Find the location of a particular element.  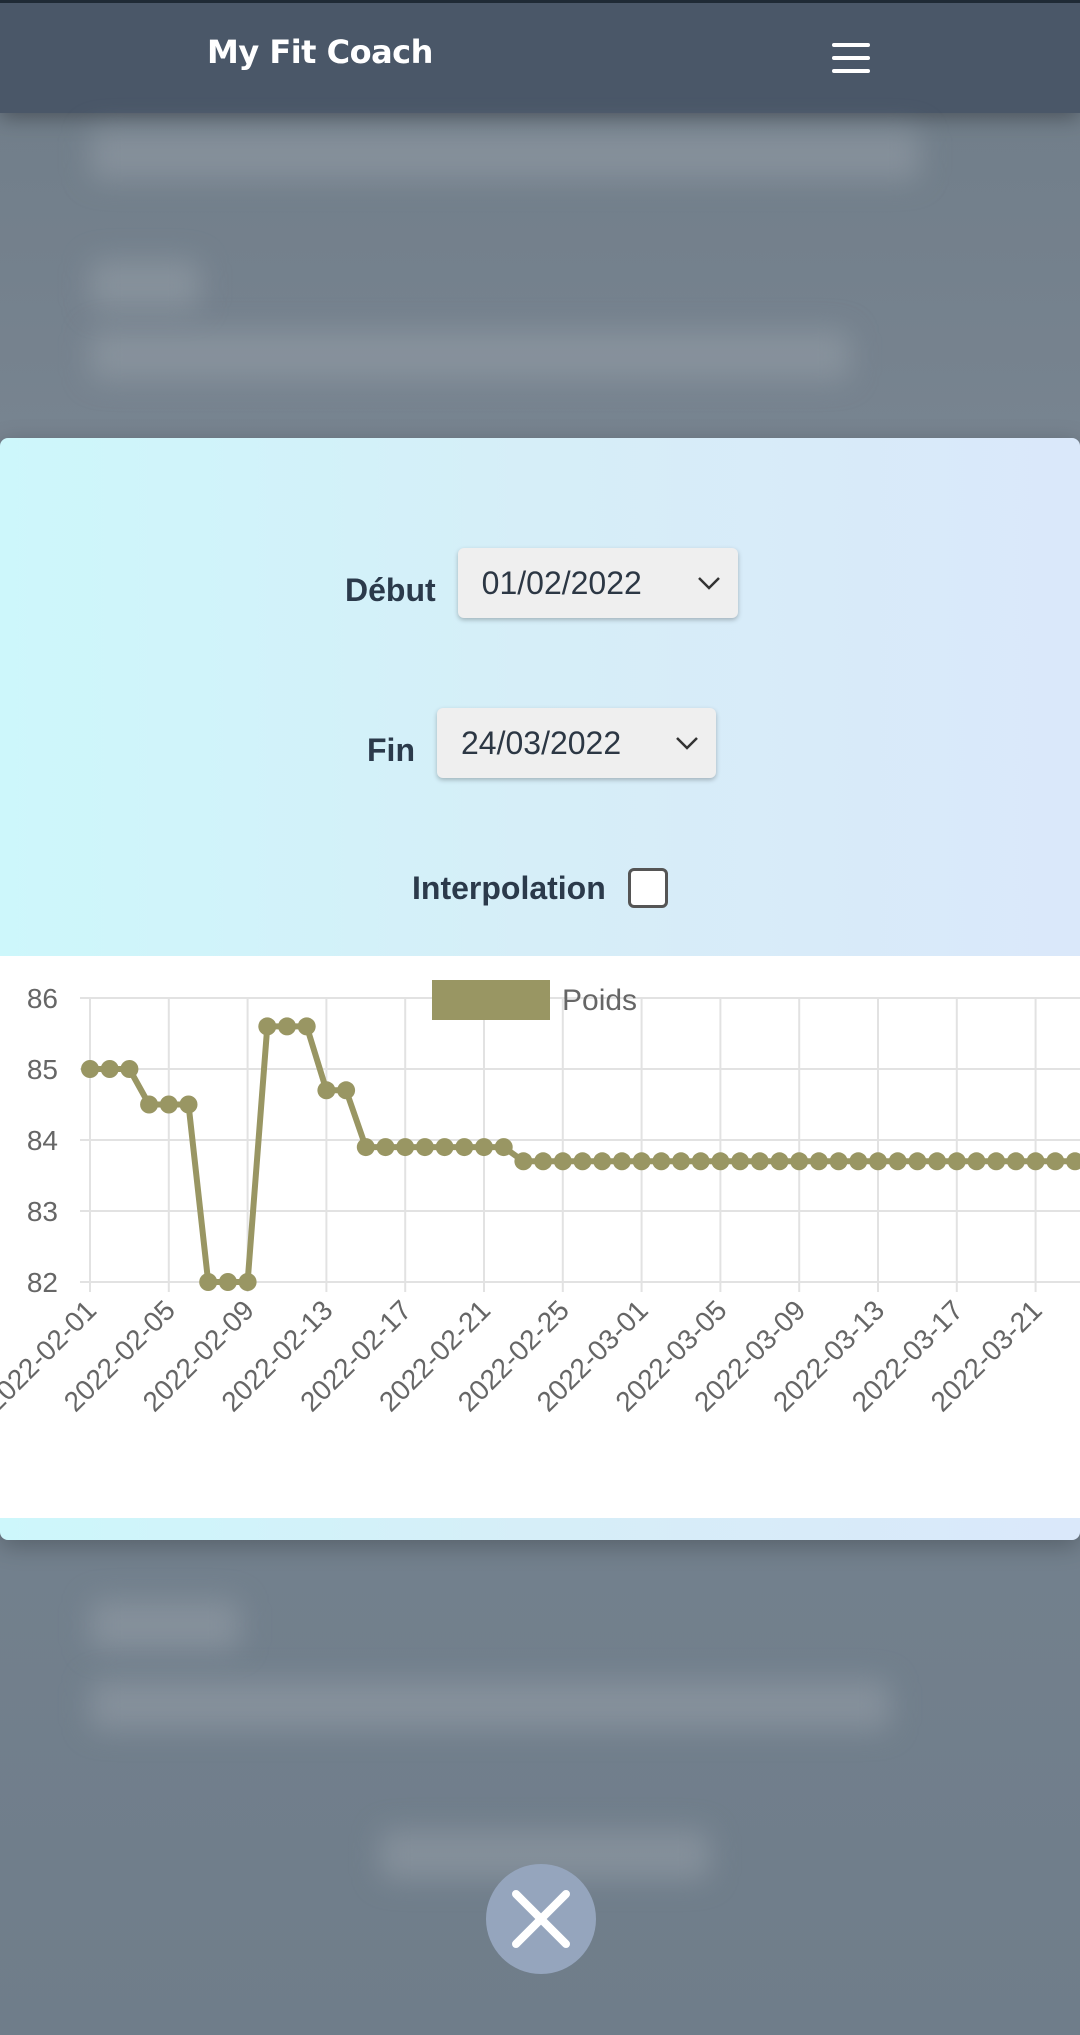

close-button is located at coordinates (541, 1919).